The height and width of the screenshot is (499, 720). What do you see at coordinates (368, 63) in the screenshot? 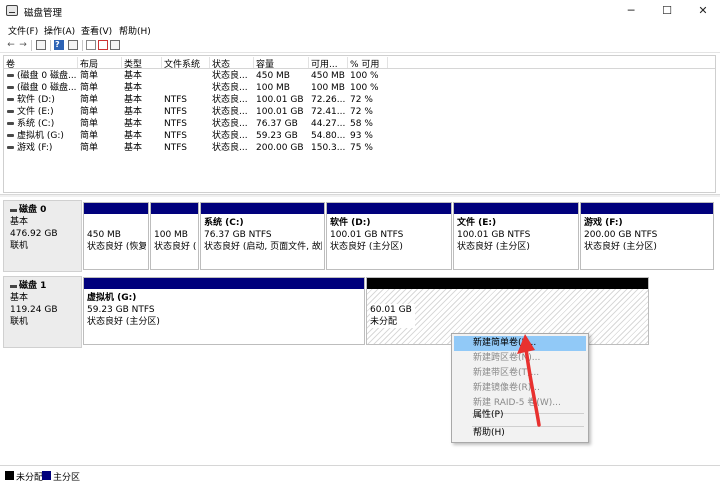
I see `column-header-percent-free: % 可用` at bounding box center [368, 63].